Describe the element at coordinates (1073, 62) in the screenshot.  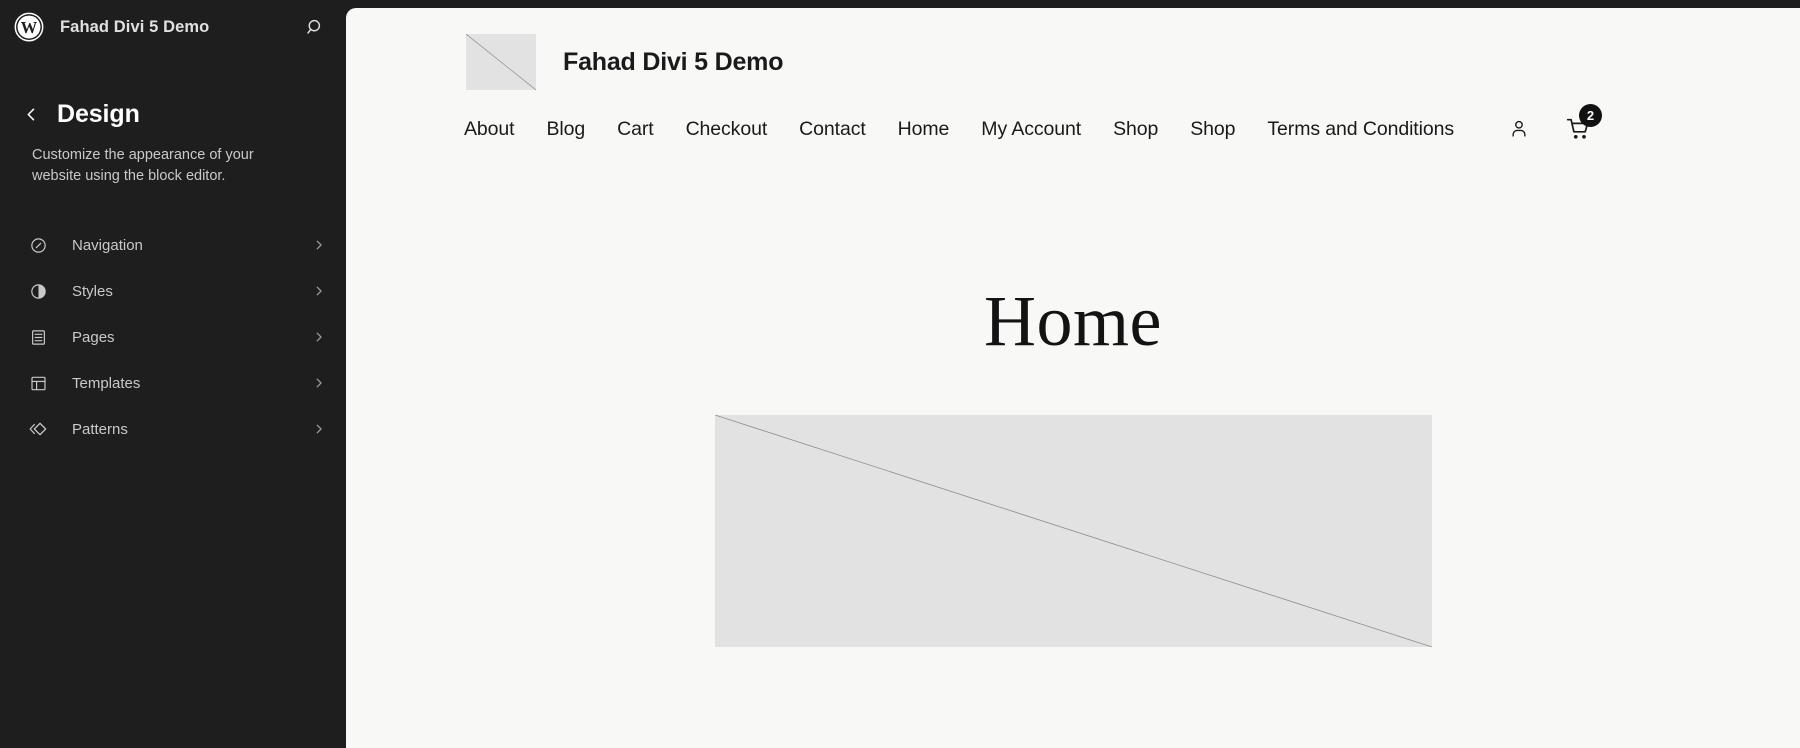
I see `brand-row: Fahad Divi 5 Demo` at that location.